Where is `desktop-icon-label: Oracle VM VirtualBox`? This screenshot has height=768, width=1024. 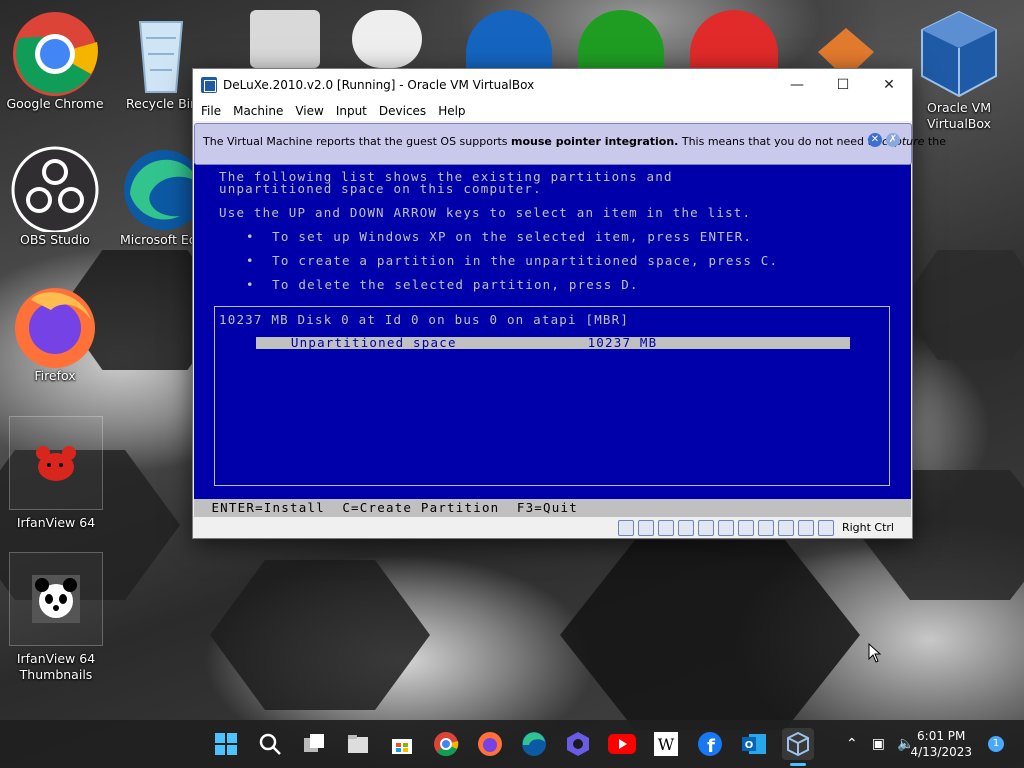 desktop-icon-label: Oracle VM VirtualBox is located at coordinates (959, 115).